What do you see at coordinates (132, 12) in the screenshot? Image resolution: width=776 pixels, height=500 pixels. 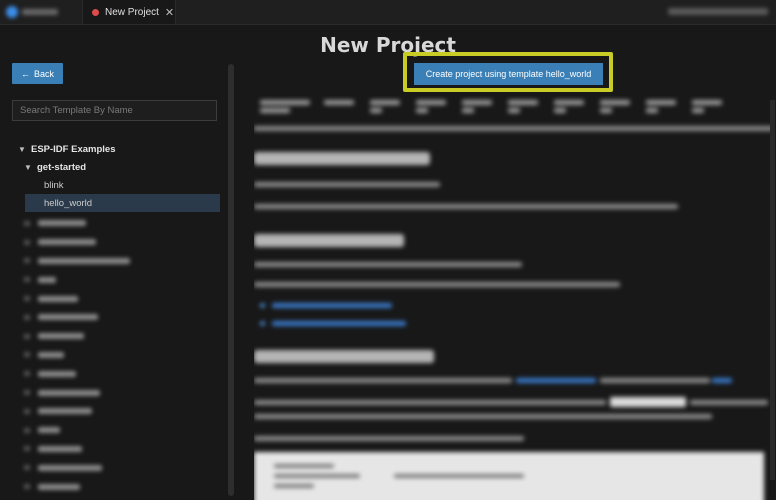 I see `tab-label: New Project` at bounding box center [132, 12].